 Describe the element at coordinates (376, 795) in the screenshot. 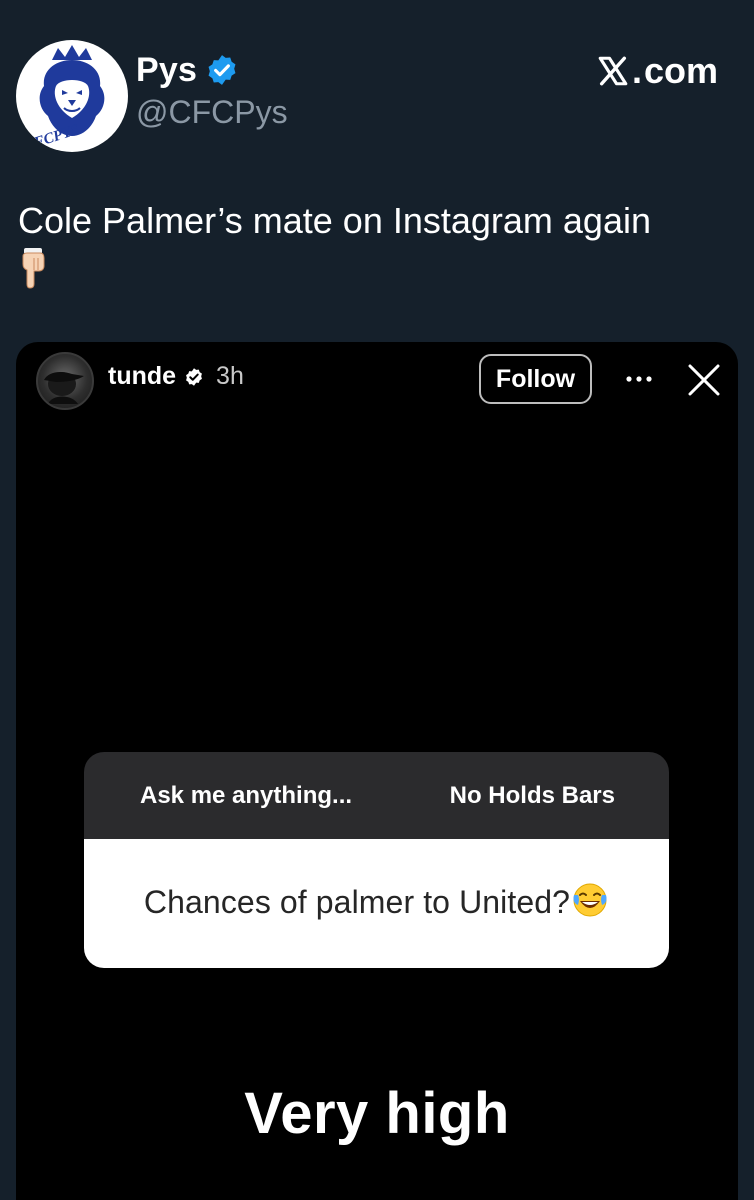

I see `sticker-header: Ask me anything... No Holds Bars` at that location.